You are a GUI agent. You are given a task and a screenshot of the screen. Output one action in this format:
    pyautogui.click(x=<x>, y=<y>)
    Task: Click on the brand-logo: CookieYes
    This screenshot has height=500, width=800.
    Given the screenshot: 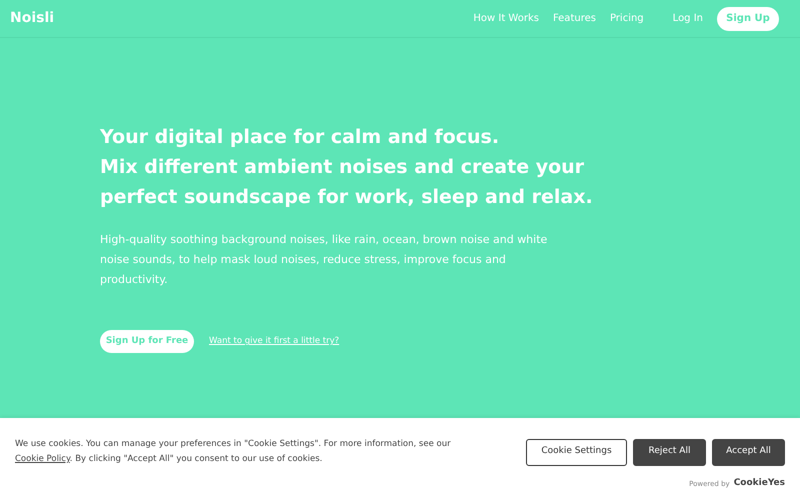 What is the action you would take?
    pyautogui.click(x=759, y=483)
    